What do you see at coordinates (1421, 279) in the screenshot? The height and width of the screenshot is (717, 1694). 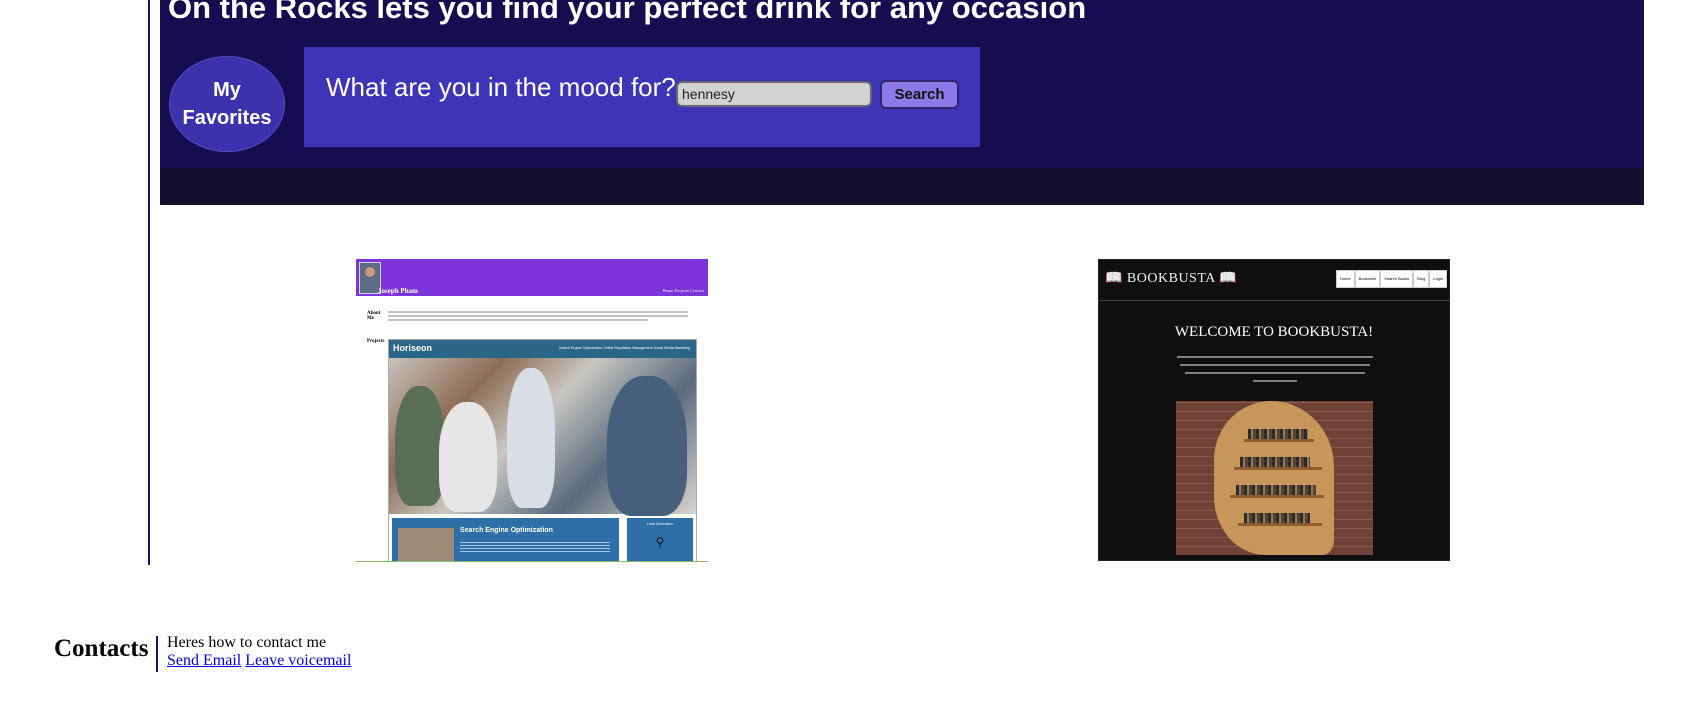 I see `bookbusta-nav-blog: Blog` at bounding box center [1421, 279].